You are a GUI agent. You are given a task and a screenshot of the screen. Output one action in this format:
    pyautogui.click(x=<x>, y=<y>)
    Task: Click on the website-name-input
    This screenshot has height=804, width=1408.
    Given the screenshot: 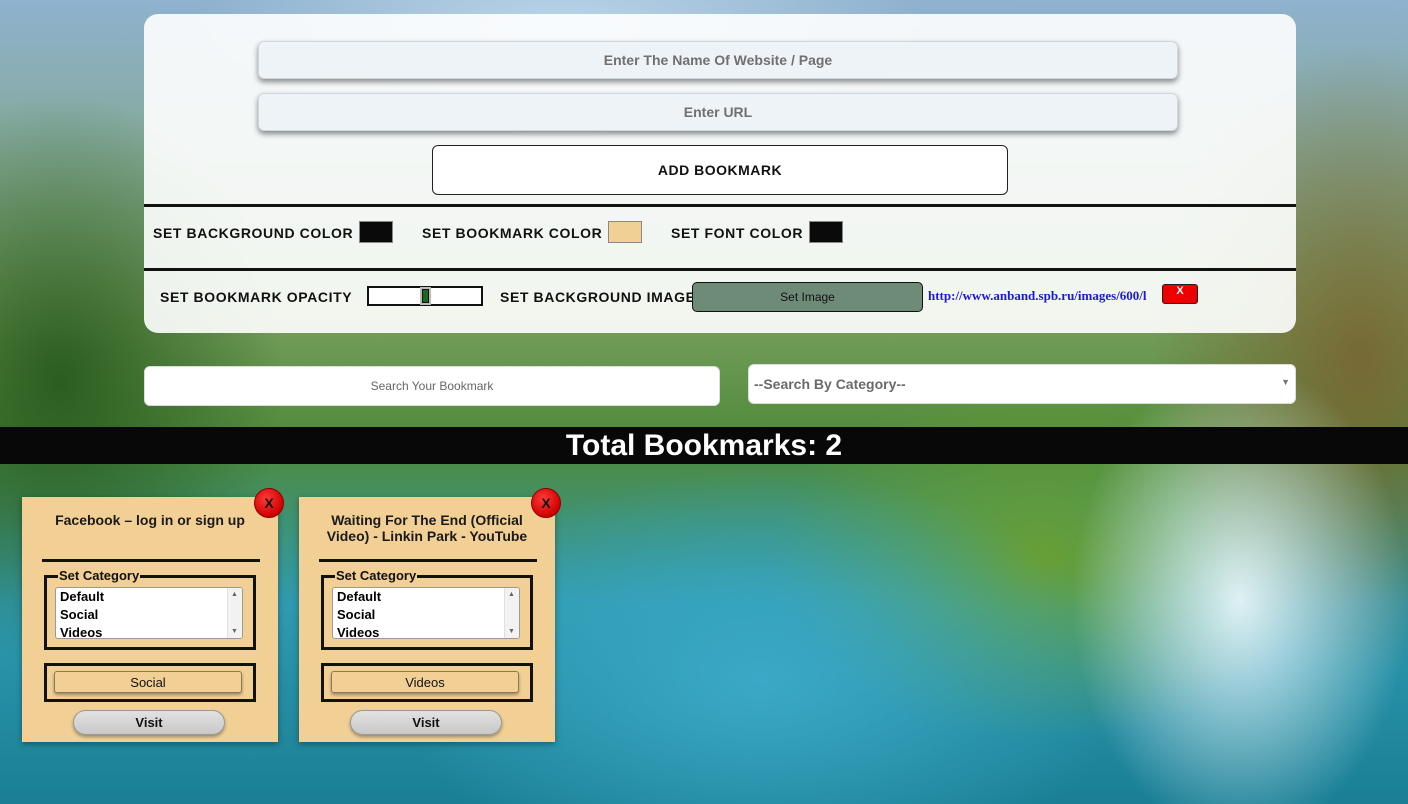 What is the action you would take?
    pyautogui.click(x=718, y=60)
    